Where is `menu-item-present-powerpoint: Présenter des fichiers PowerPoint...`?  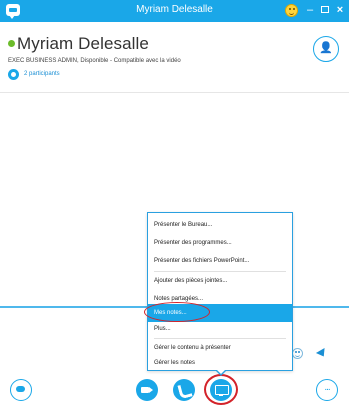
menu-item-present-powerpoint: Présenter des fichiers PowerPoint... is located at coordinates (220, 261).